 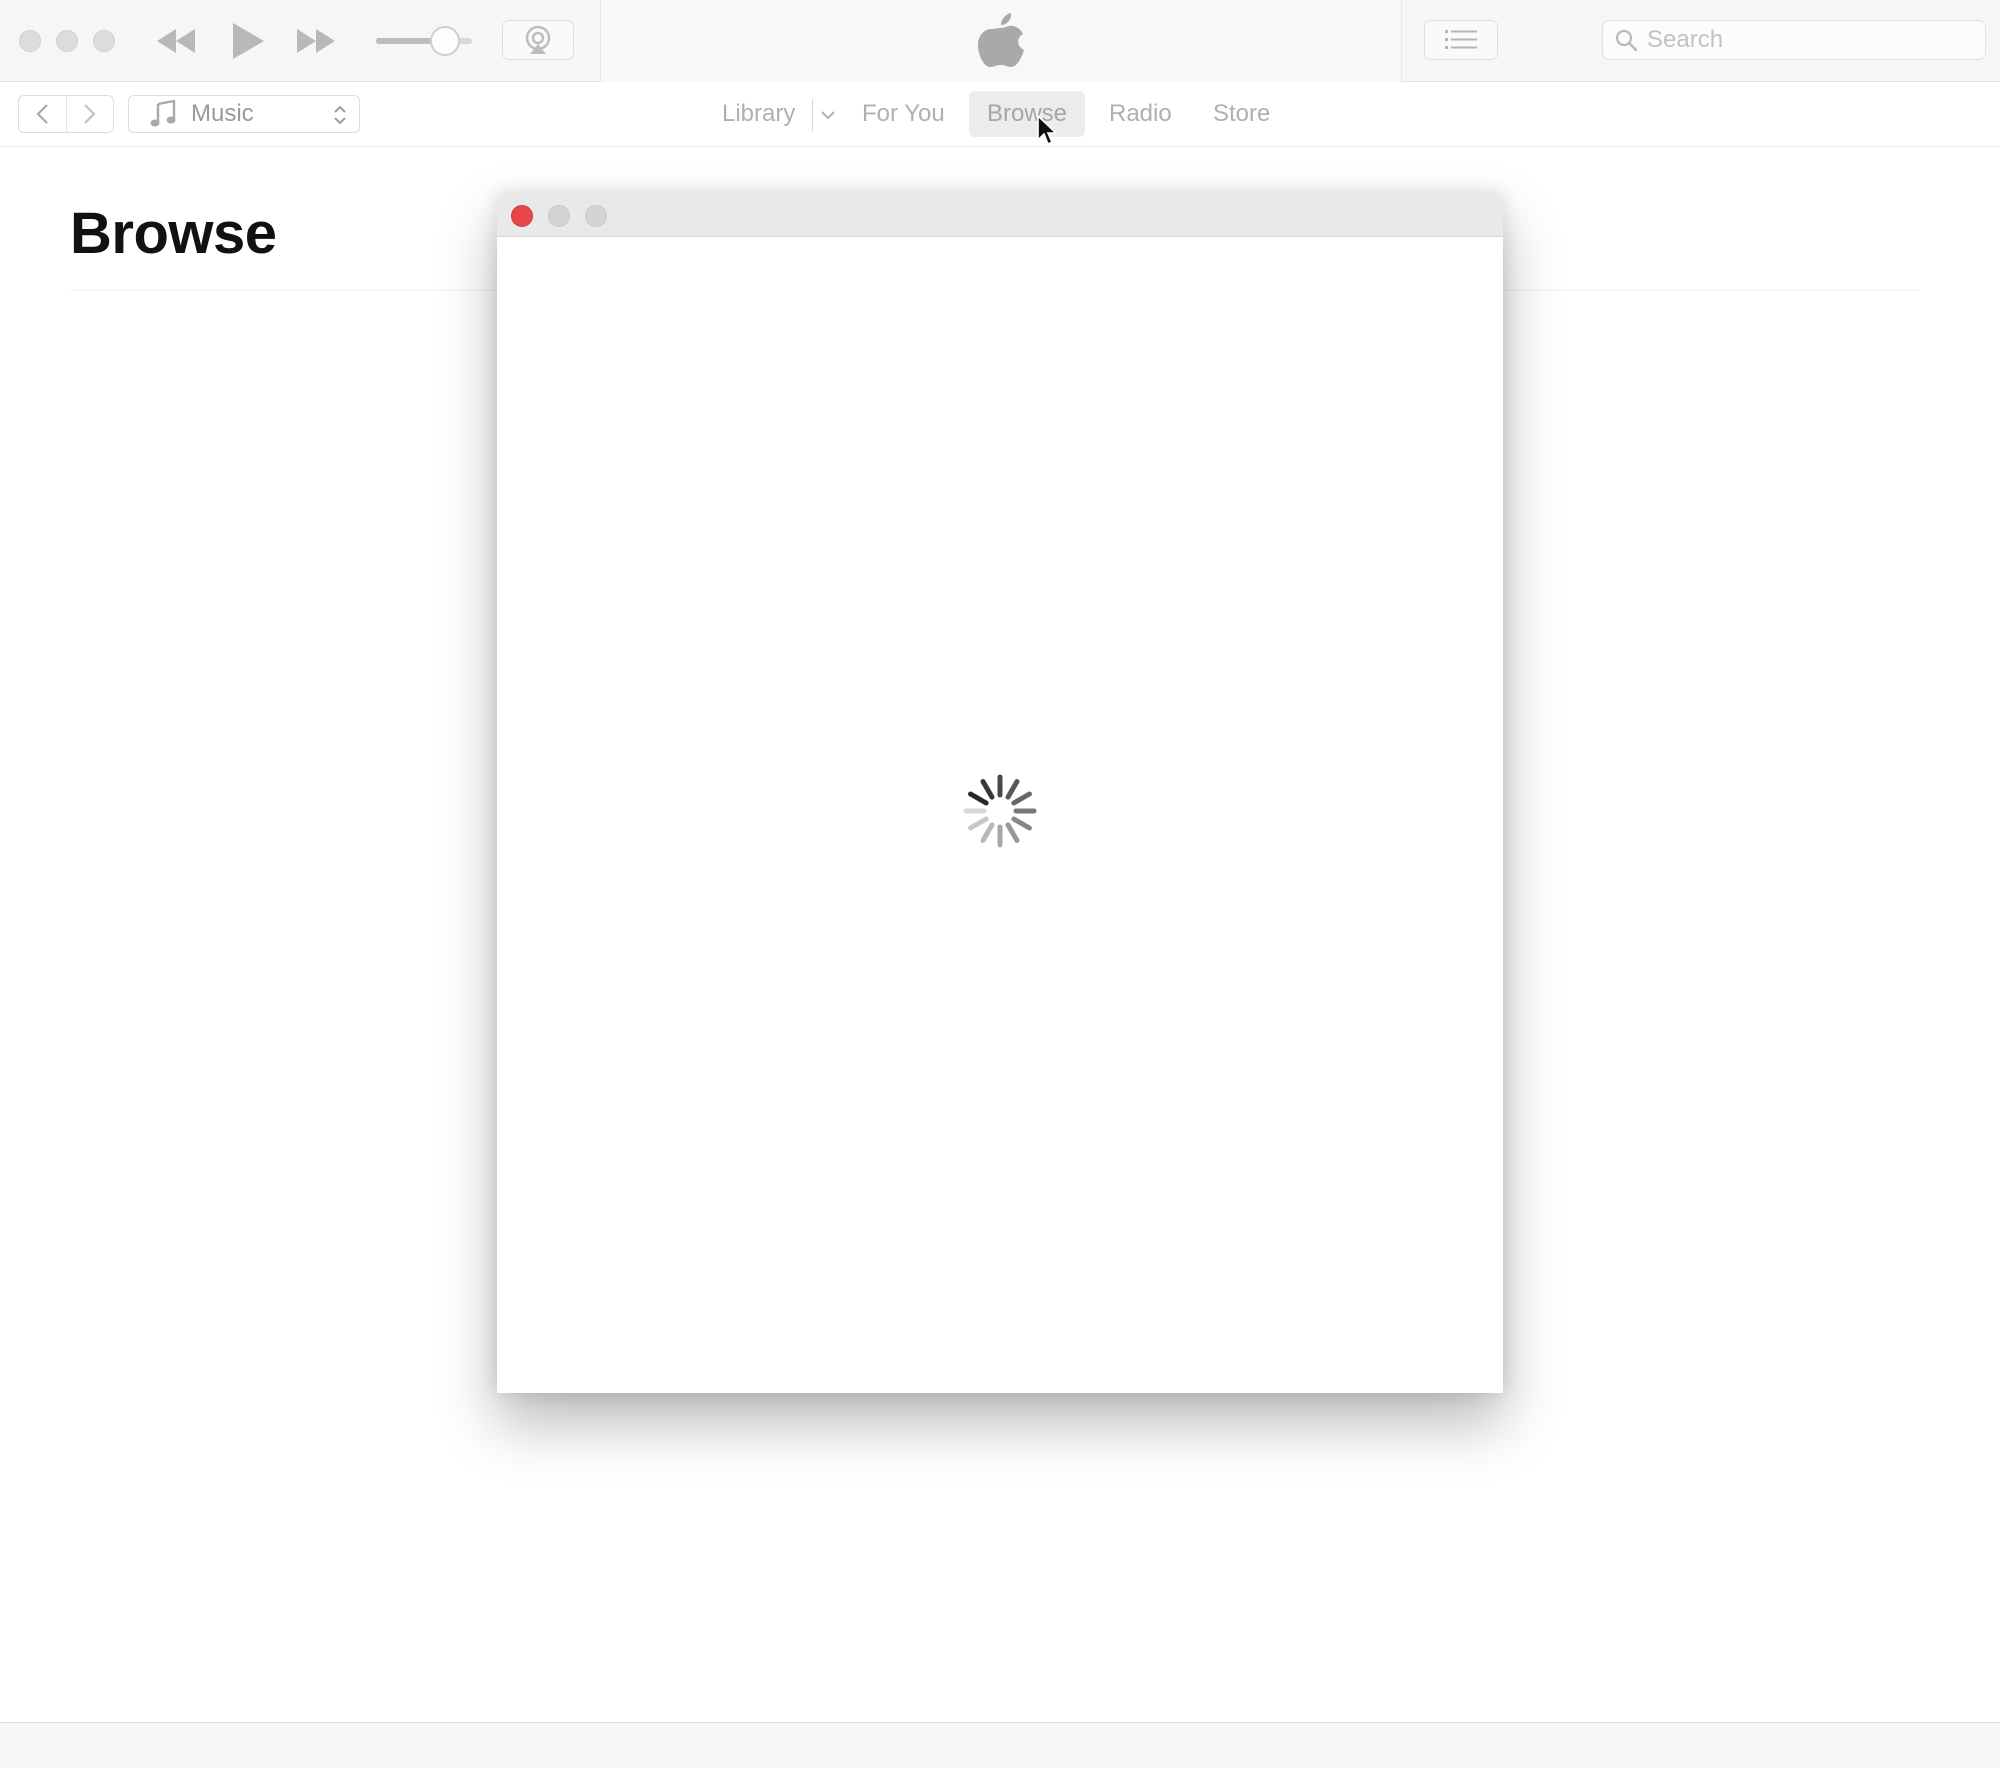 What do you see at coordinates (758, 114) in the screenshot?
I see `tab-library: Library` at bounding box center [758, 114].